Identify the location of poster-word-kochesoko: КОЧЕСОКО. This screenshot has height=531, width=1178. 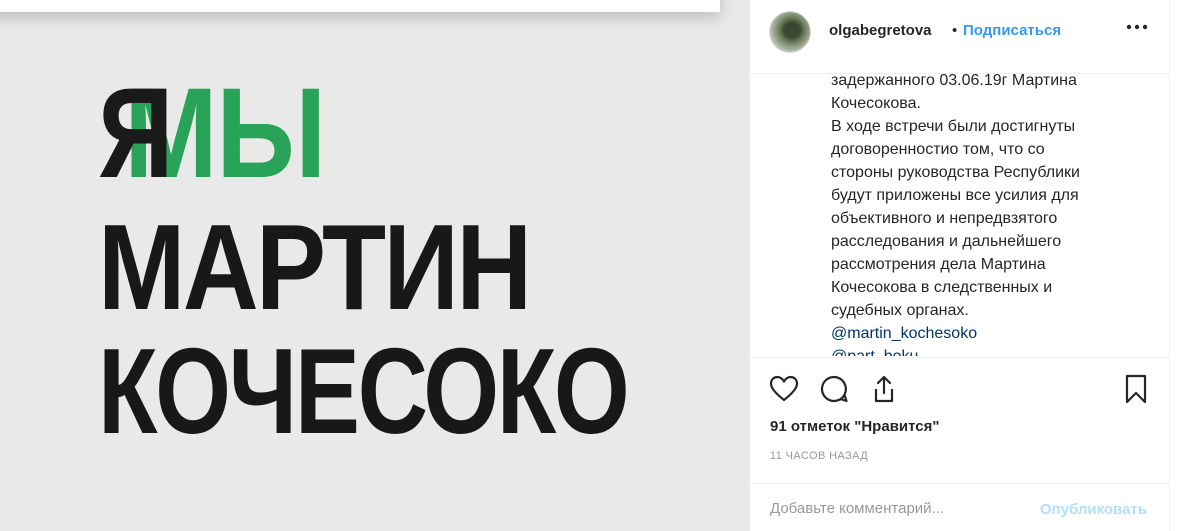
(364, 391).